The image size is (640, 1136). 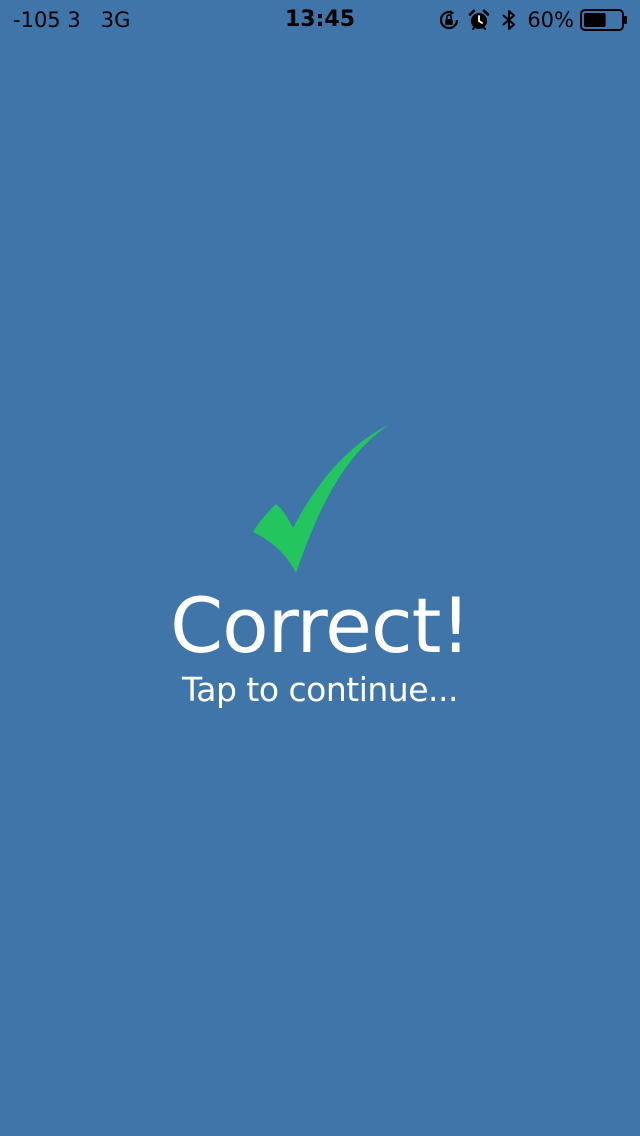 What do you see at coordinates (320, 625) in the screenshot?
I see `result-title: Correct!` at bounding box center [320, 625].